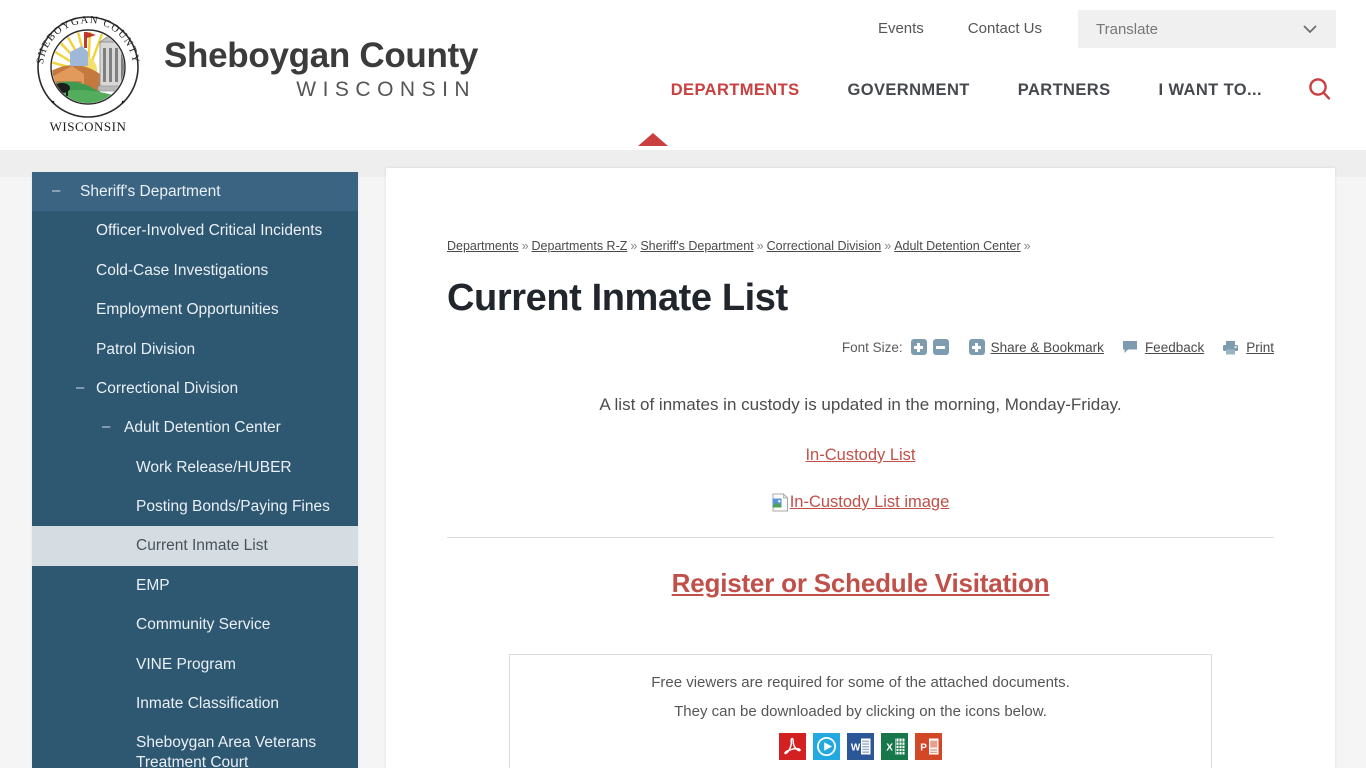 The width and height of the screenshot is (1366, 768). Describe the element at coordinates (153, 585) in the screenshot. I see `sidebar-item-label: EMP` at that location.